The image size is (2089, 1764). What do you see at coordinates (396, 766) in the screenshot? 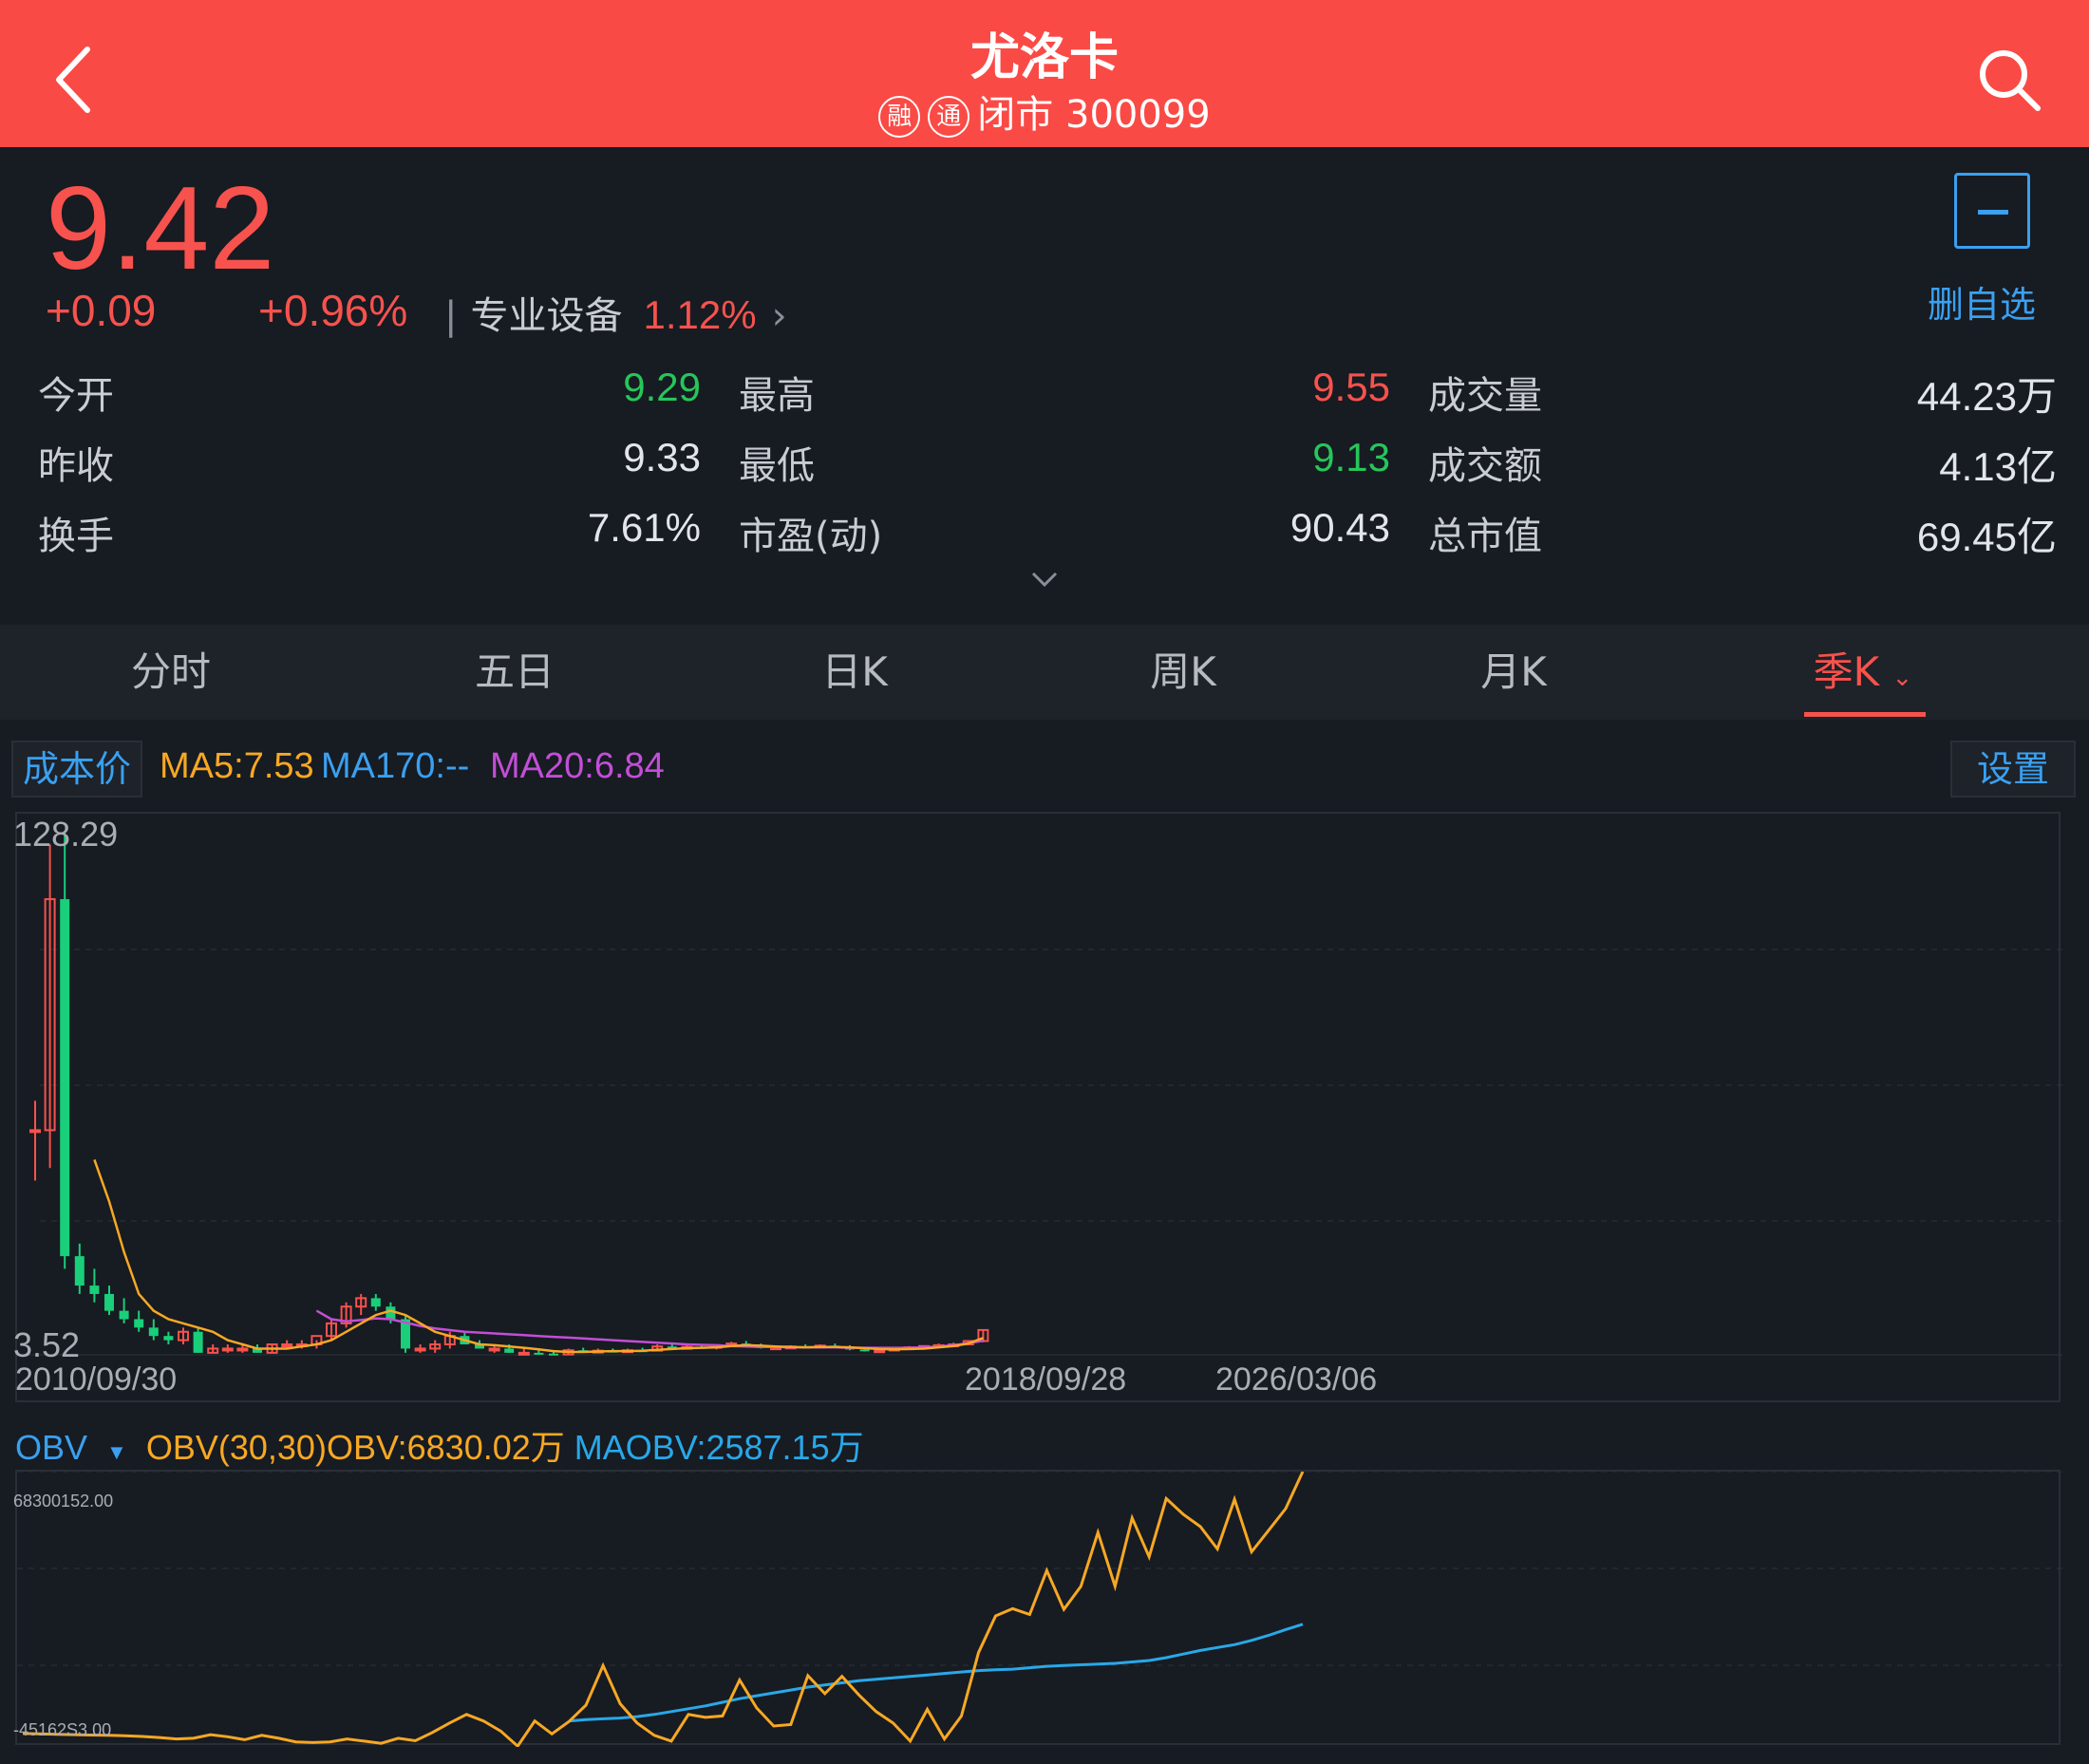
I see `ma170-label: MA170:--` at bounding box center [396, 766].